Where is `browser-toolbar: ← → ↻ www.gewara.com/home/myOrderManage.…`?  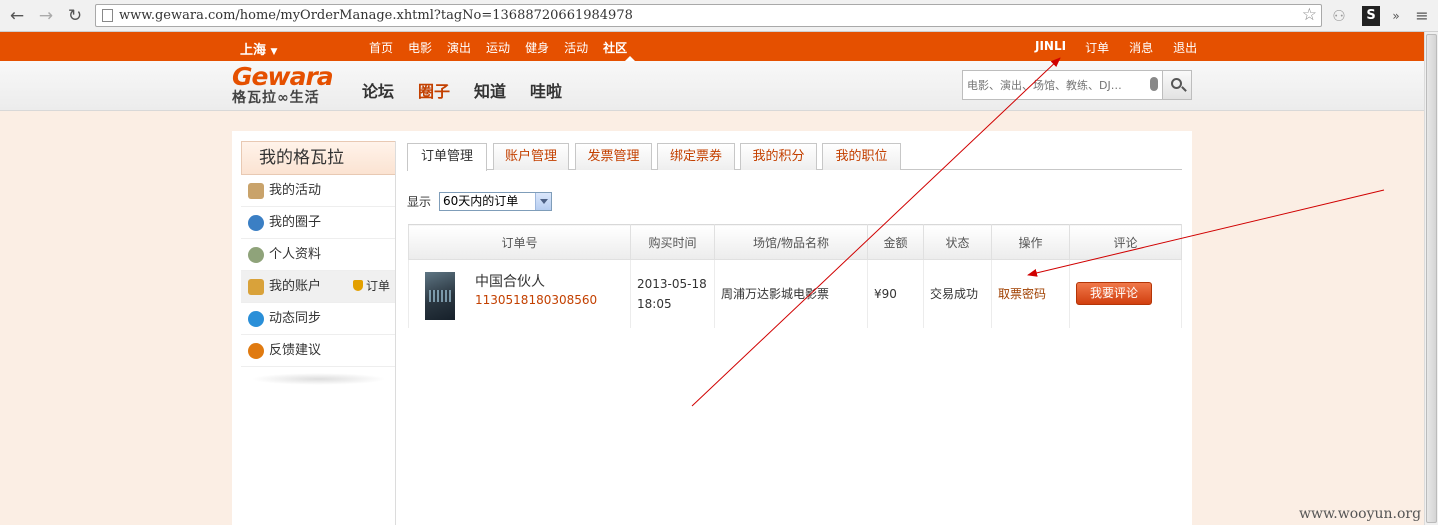 browser-toolbar: ← → ↻ www.gewara.com/home/myOrderManage.… is located at coordinates (719, 16).